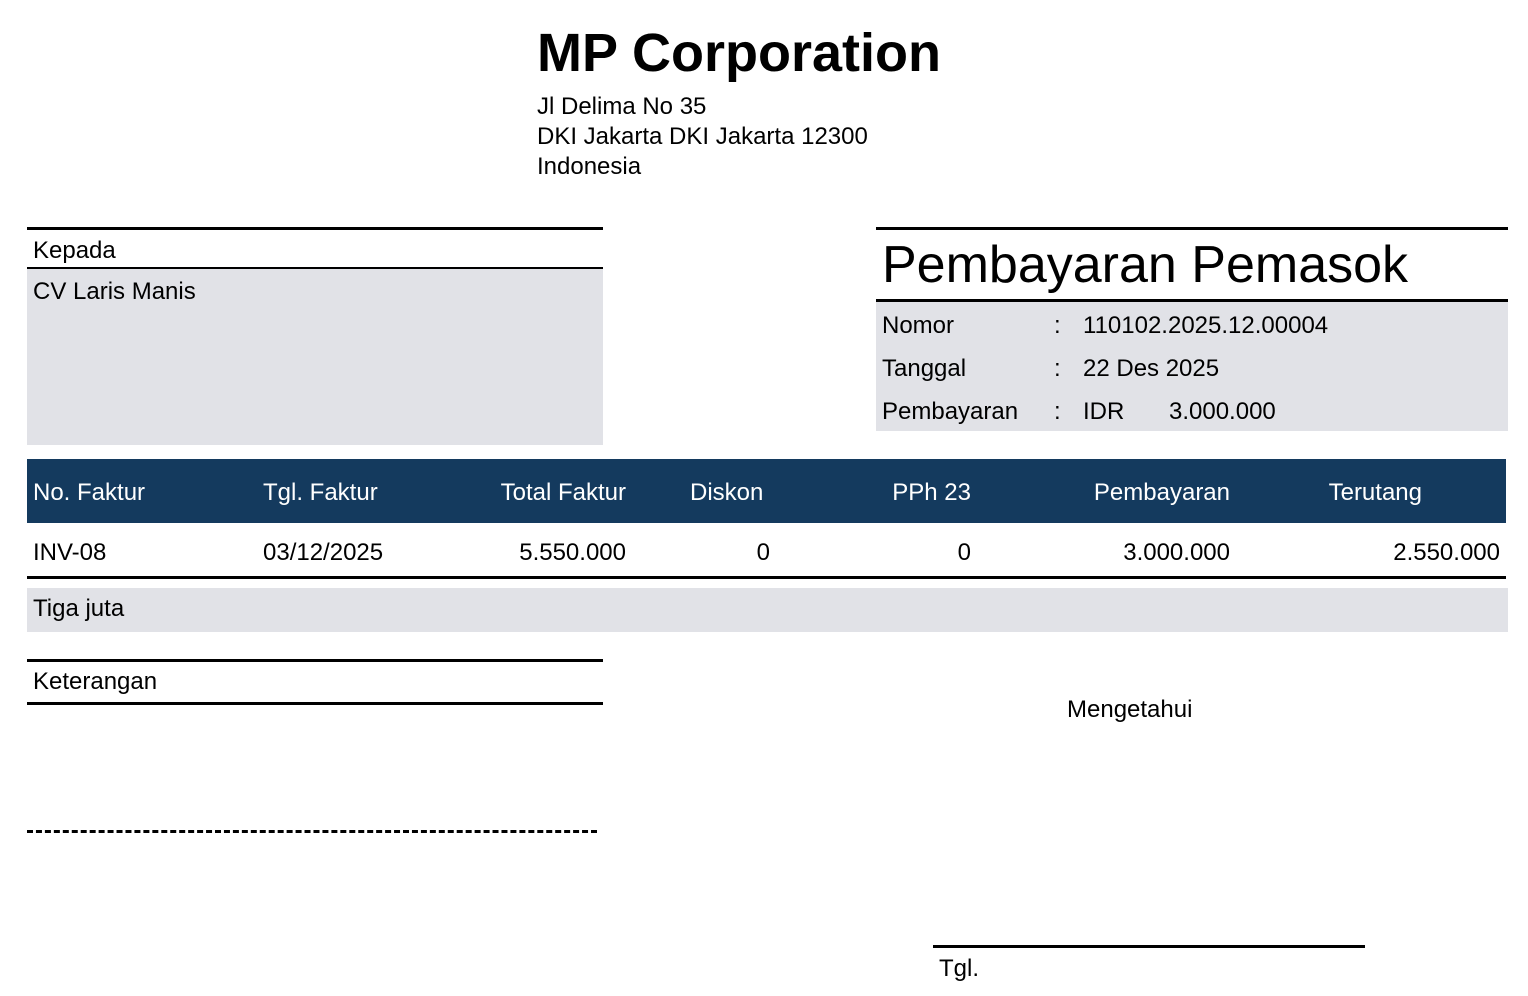  I want to click on payment-currency: IDR, so click(1104, 411).